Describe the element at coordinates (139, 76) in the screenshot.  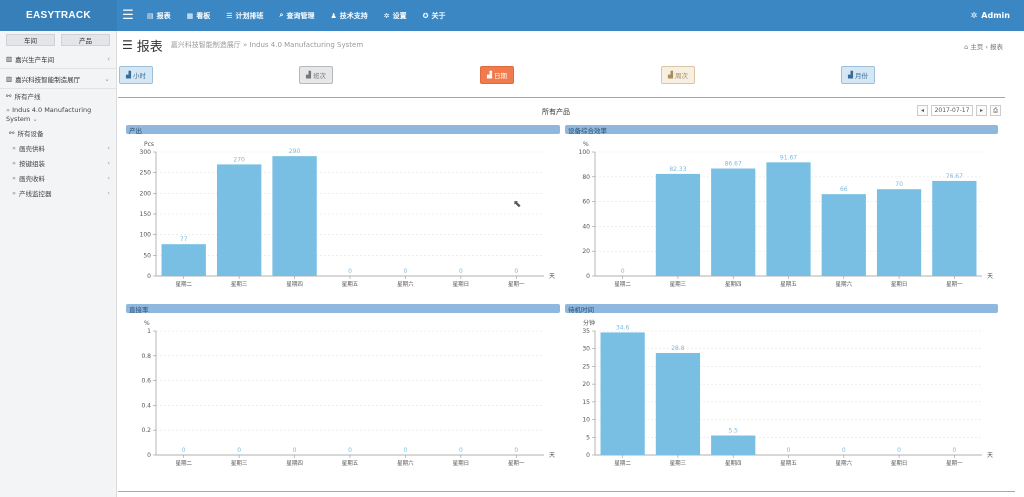
I see `button-label: 小时` at that location.